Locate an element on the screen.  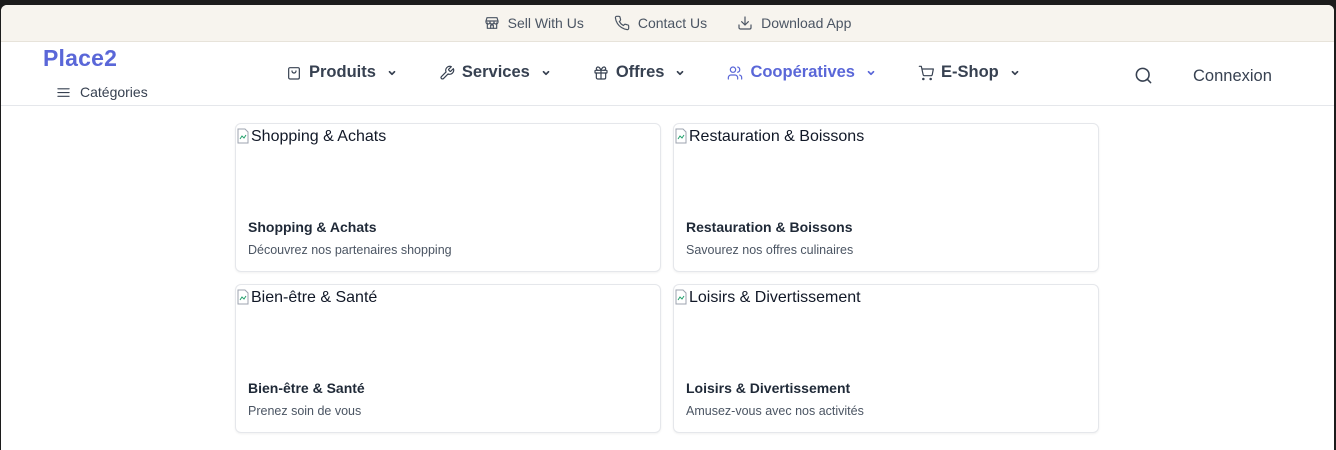
nav-item-label: Coopératives is located at coordinates (802, 72).